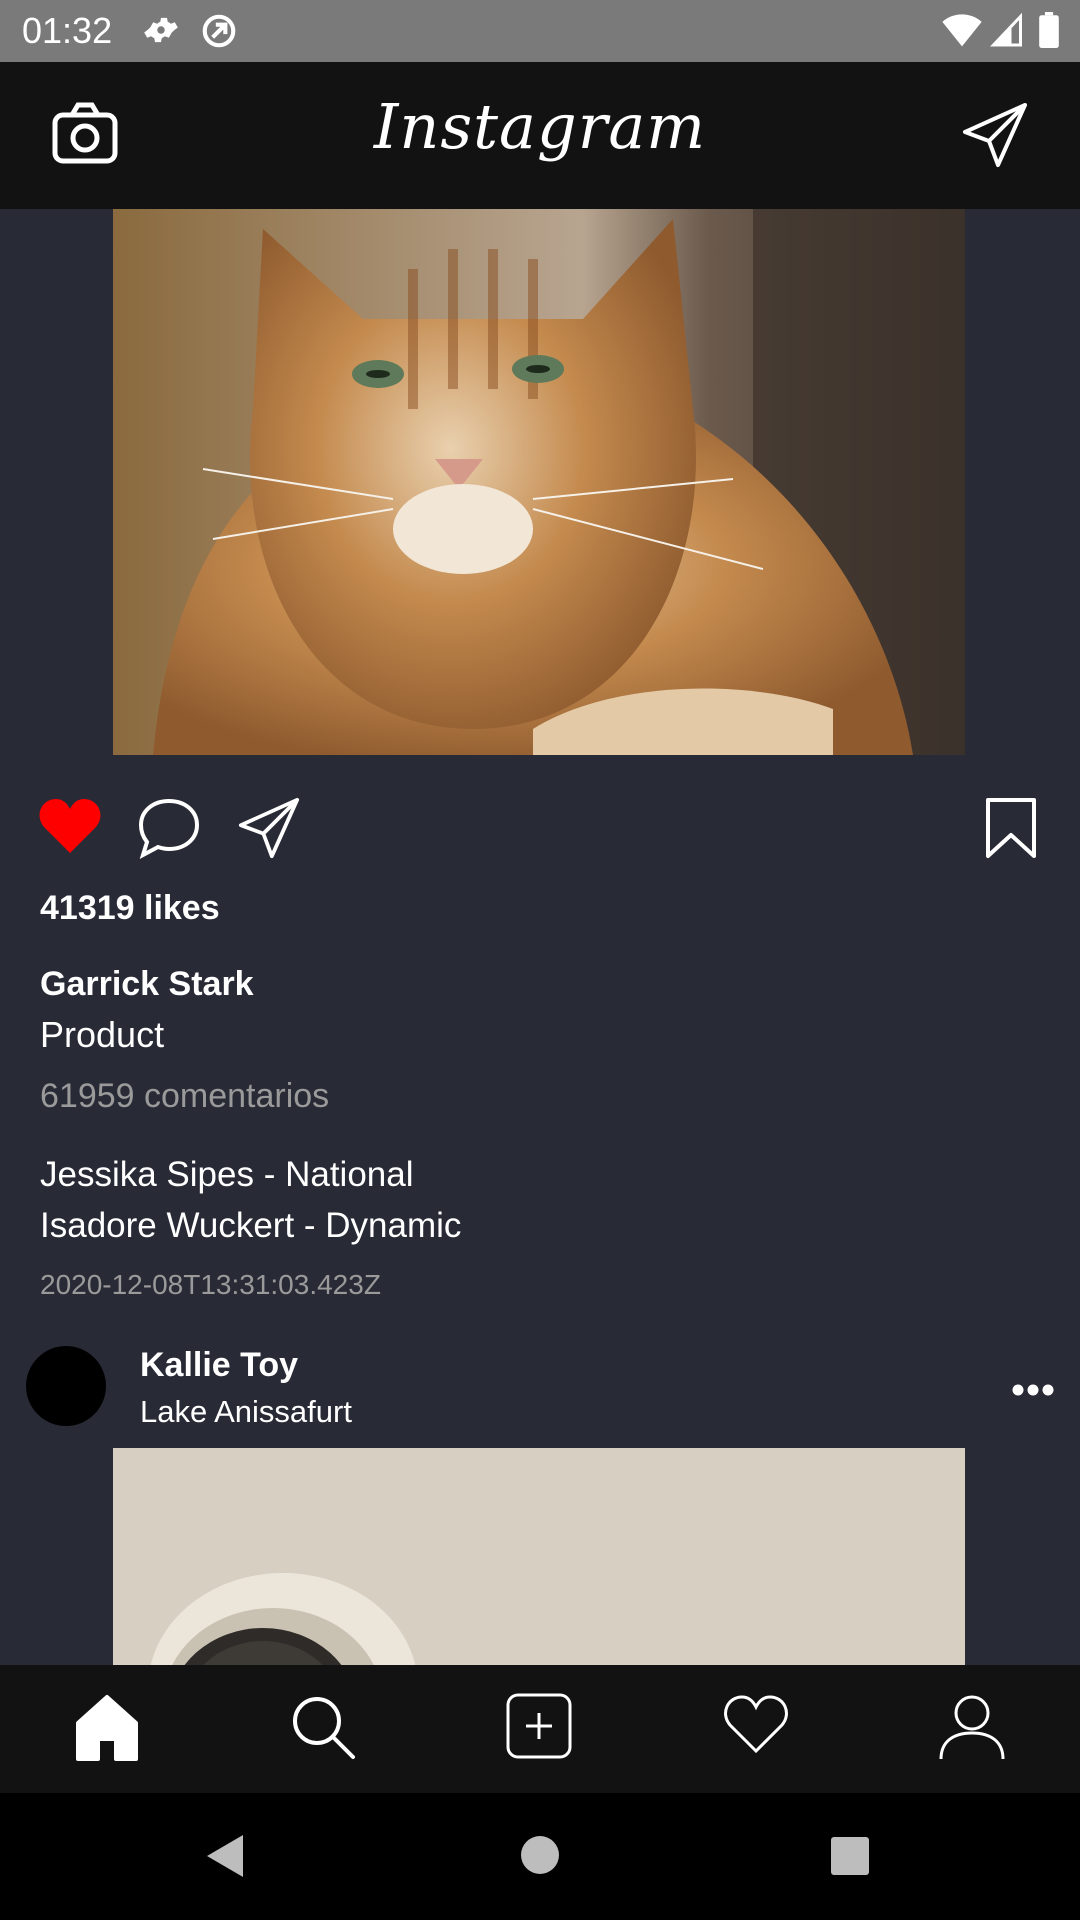 Image resolution: width=1080 pixels, height=1920 pixels. I want to click on bottom-nav, so click(540, 1729).